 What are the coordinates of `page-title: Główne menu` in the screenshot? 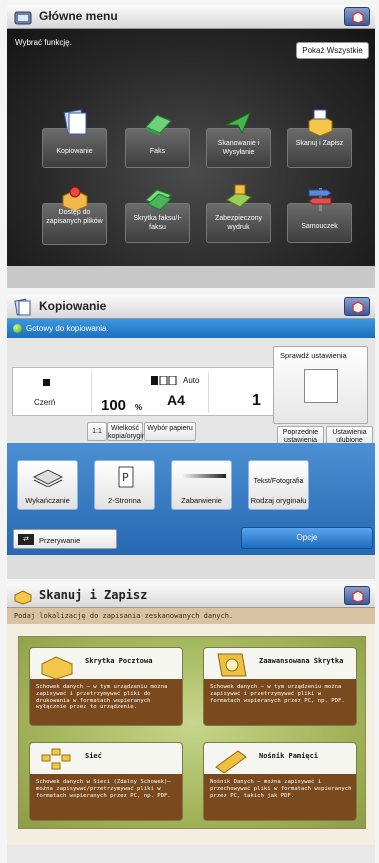 It's located at (78, 16).